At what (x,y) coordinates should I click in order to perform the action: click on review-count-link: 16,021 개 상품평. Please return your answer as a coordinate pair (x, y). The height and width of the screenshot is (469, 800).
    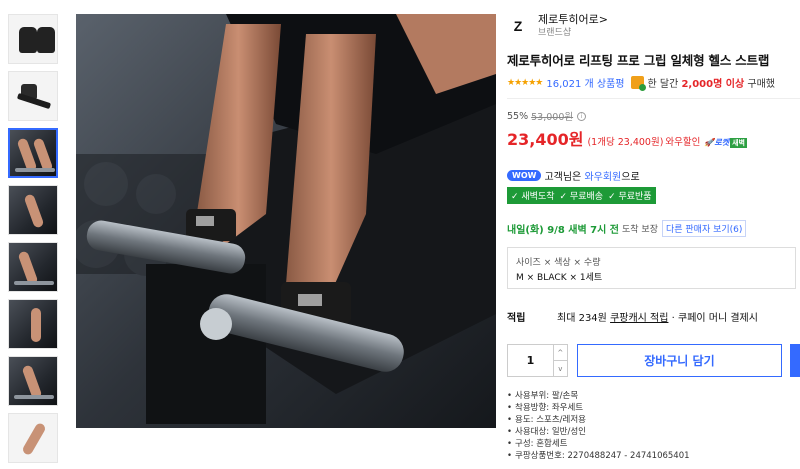
    Looking at the image, I should click on (585, 82).